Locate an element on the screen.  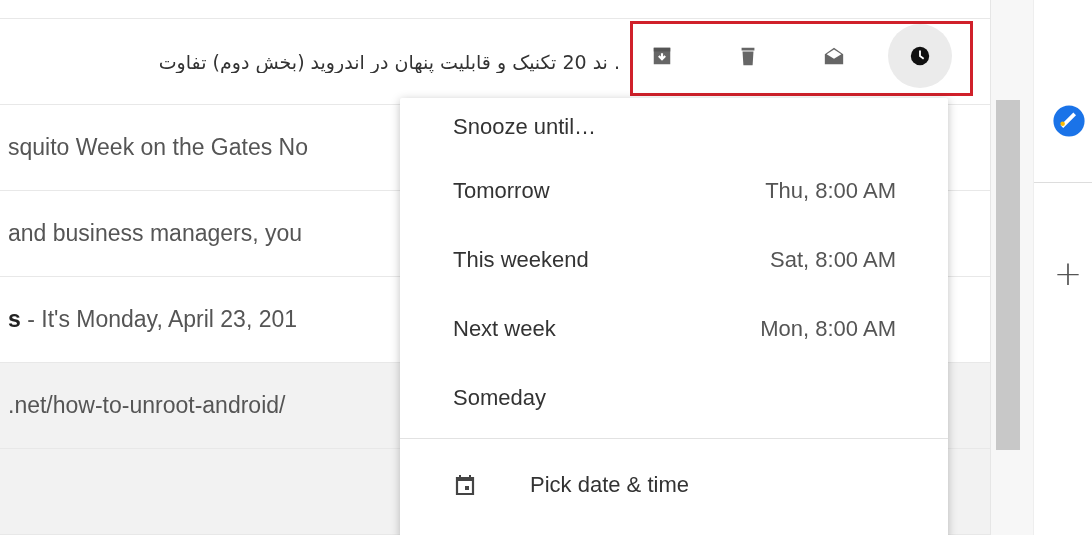
menu-item: Tomorrow Thu, 8:00 AM is located at coordinates (674, 190).